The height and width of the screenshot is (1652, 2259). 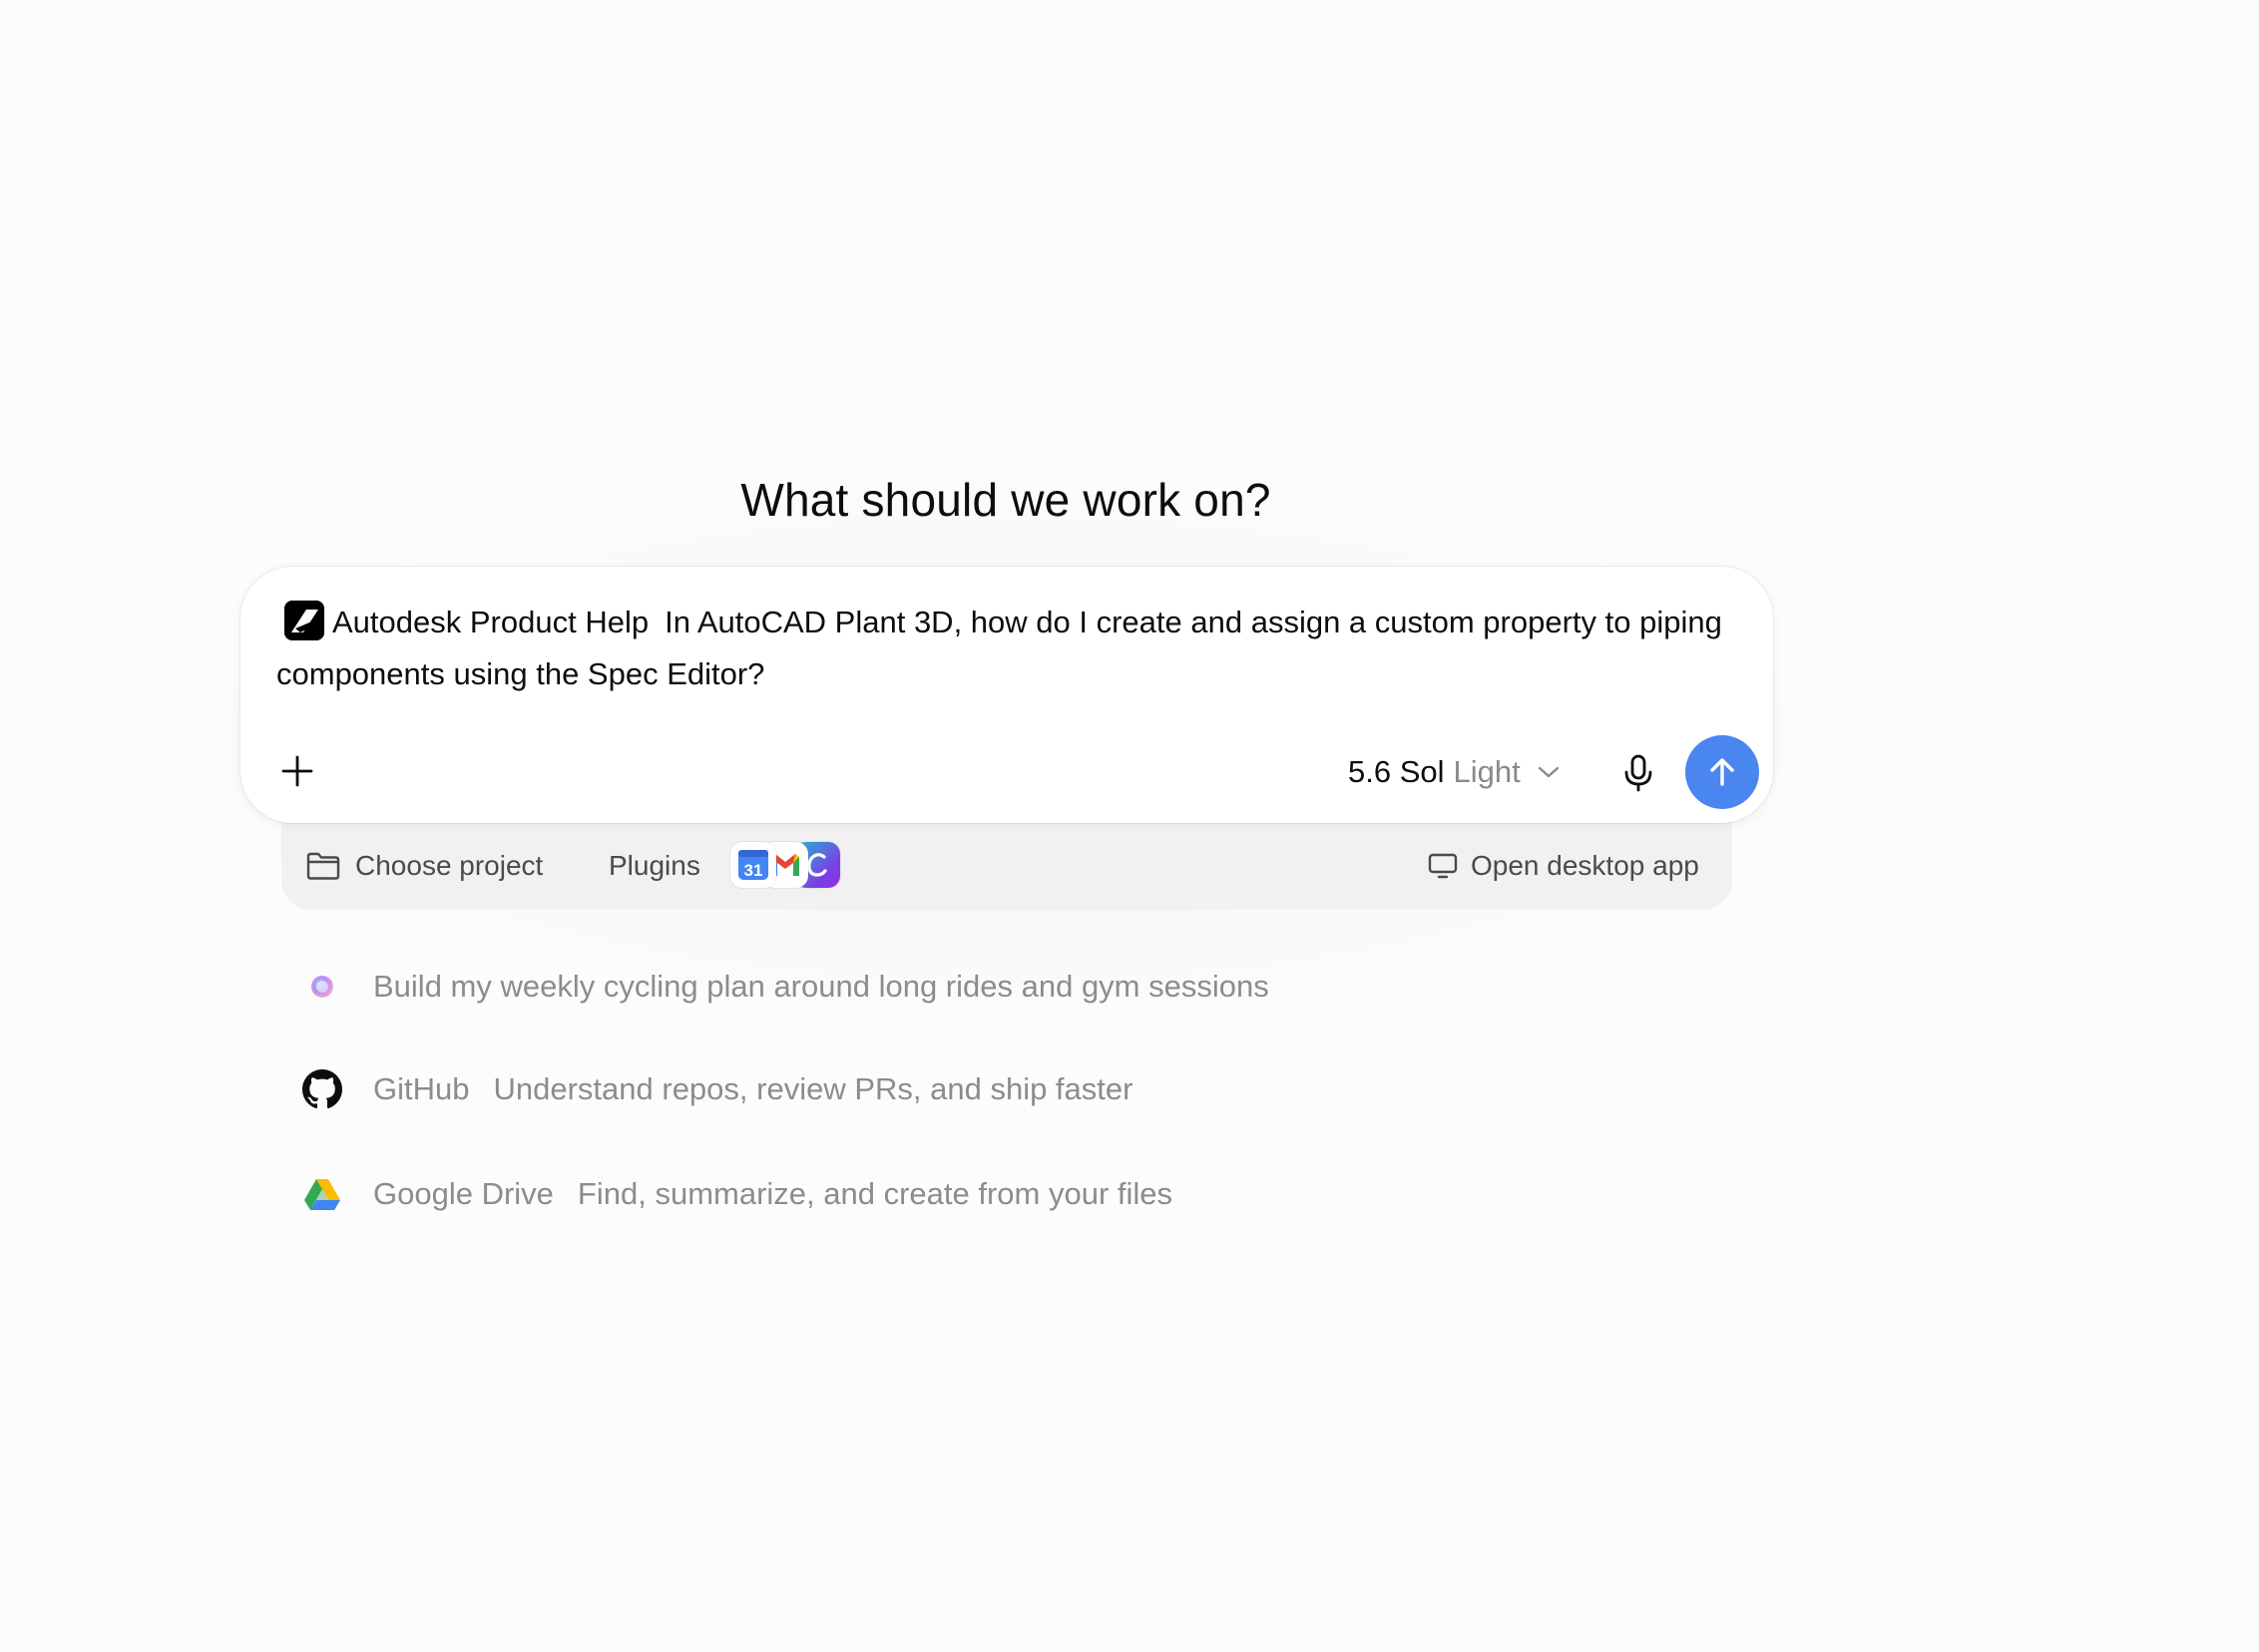 What do you see at coordinates (1585, 865) in the screenshot?
I see `open-desktop-app-label: Open desktop app` at bounding box center [1585, 865].